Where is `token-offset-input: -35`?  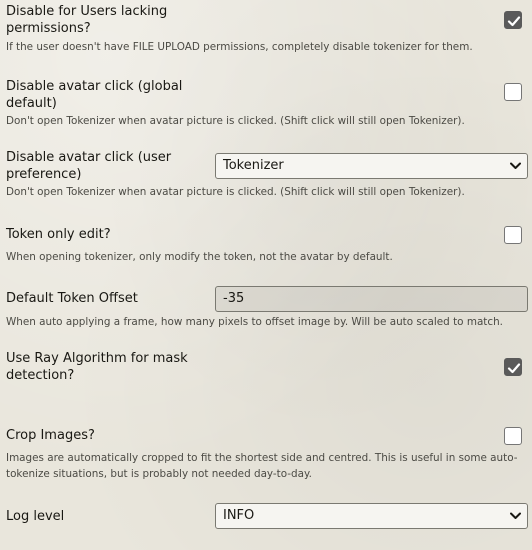
token-offset-input: -35 is located at coordinates (371, 299).